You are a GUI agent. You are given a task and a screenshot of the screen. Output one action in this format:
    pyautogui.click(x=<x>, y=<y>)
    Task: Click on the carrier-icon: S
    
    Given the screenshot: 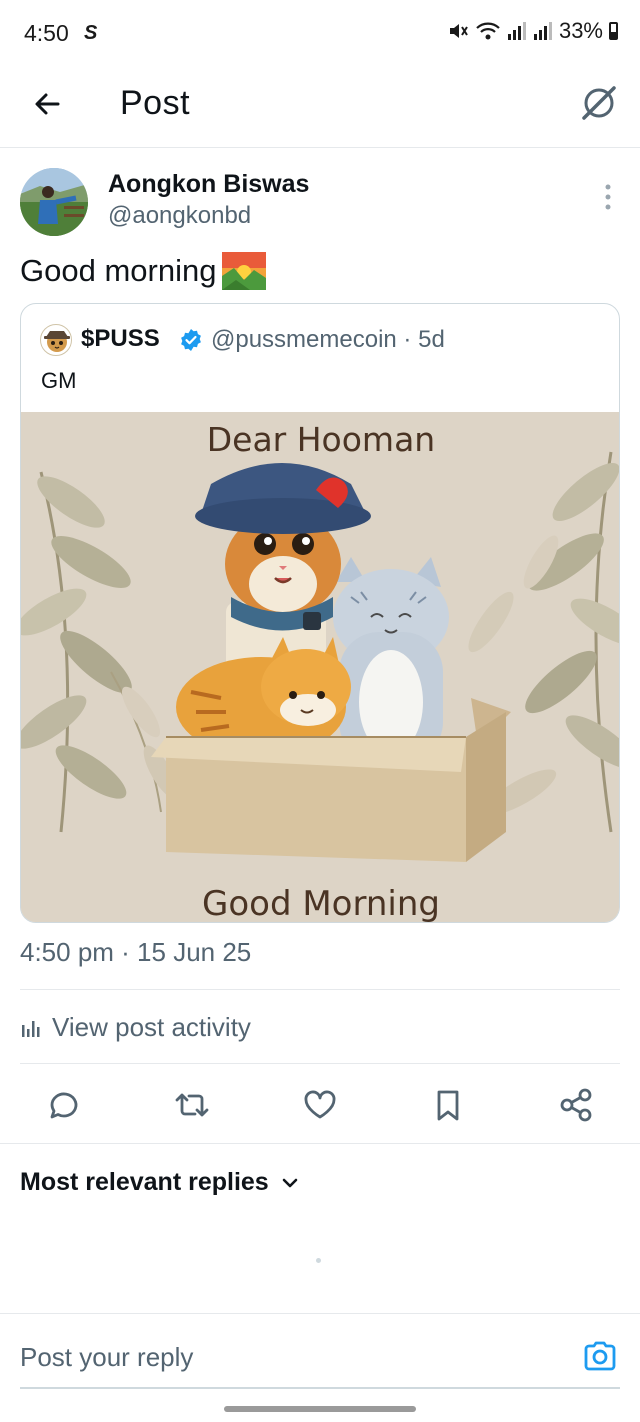 What is the action you would take?
    pyautogui.click(x=91, y=33)
    